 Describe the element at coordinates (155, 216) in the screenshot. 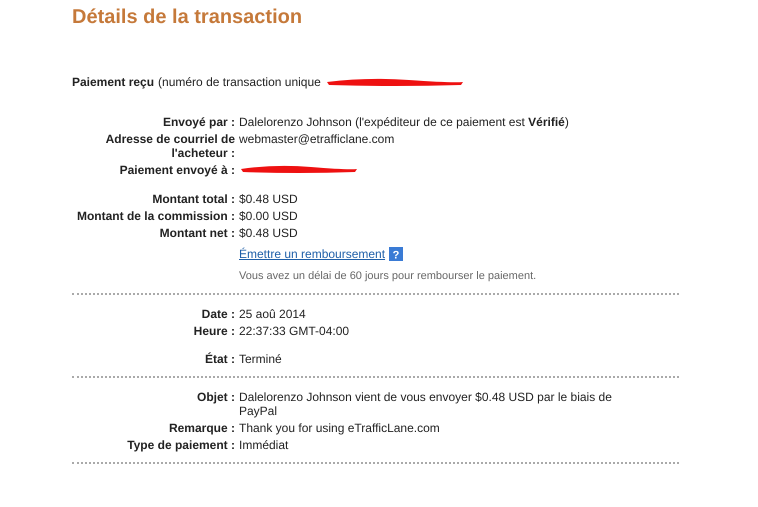

I see `field-label: Montant de la commission :` at that location.